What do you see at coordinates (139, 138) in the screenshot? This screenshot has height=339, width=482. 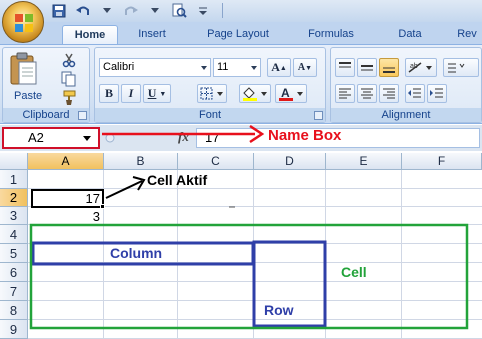 I see `formula-bar-splitter` at bounding box center [139, 138].